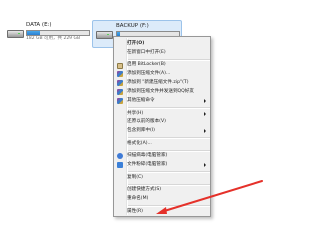  Describe the element at coordinates (209, 197) in the screenshot. I see `annotation-arrow` at that location.